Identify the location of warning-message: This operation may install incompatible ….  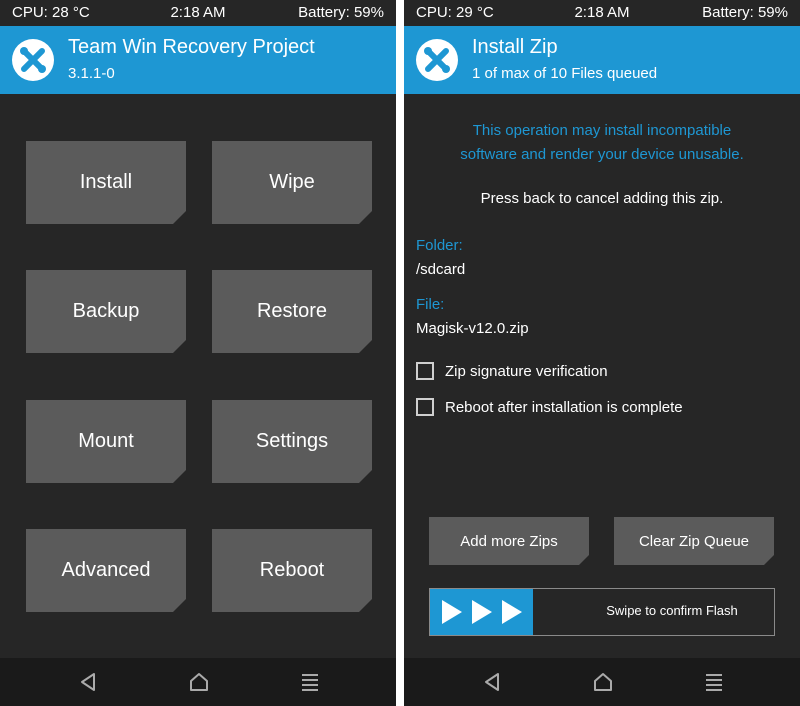
(602, 143).